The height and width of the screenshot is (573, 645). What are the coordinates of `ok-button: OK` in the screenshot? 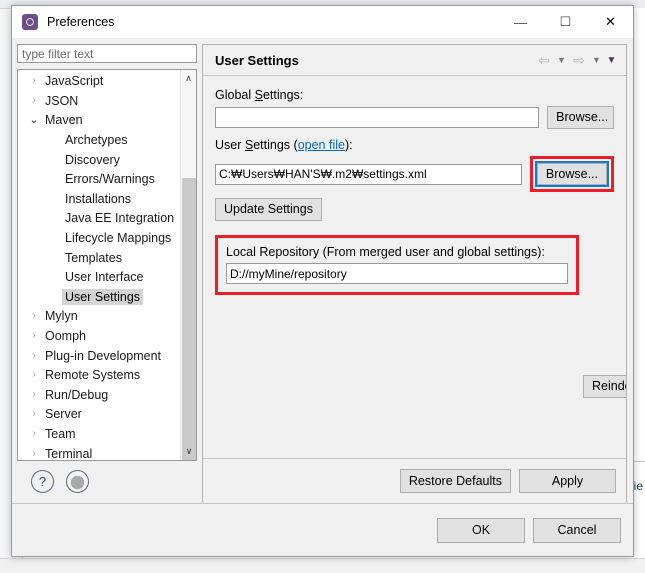 It's located at (481, 530).